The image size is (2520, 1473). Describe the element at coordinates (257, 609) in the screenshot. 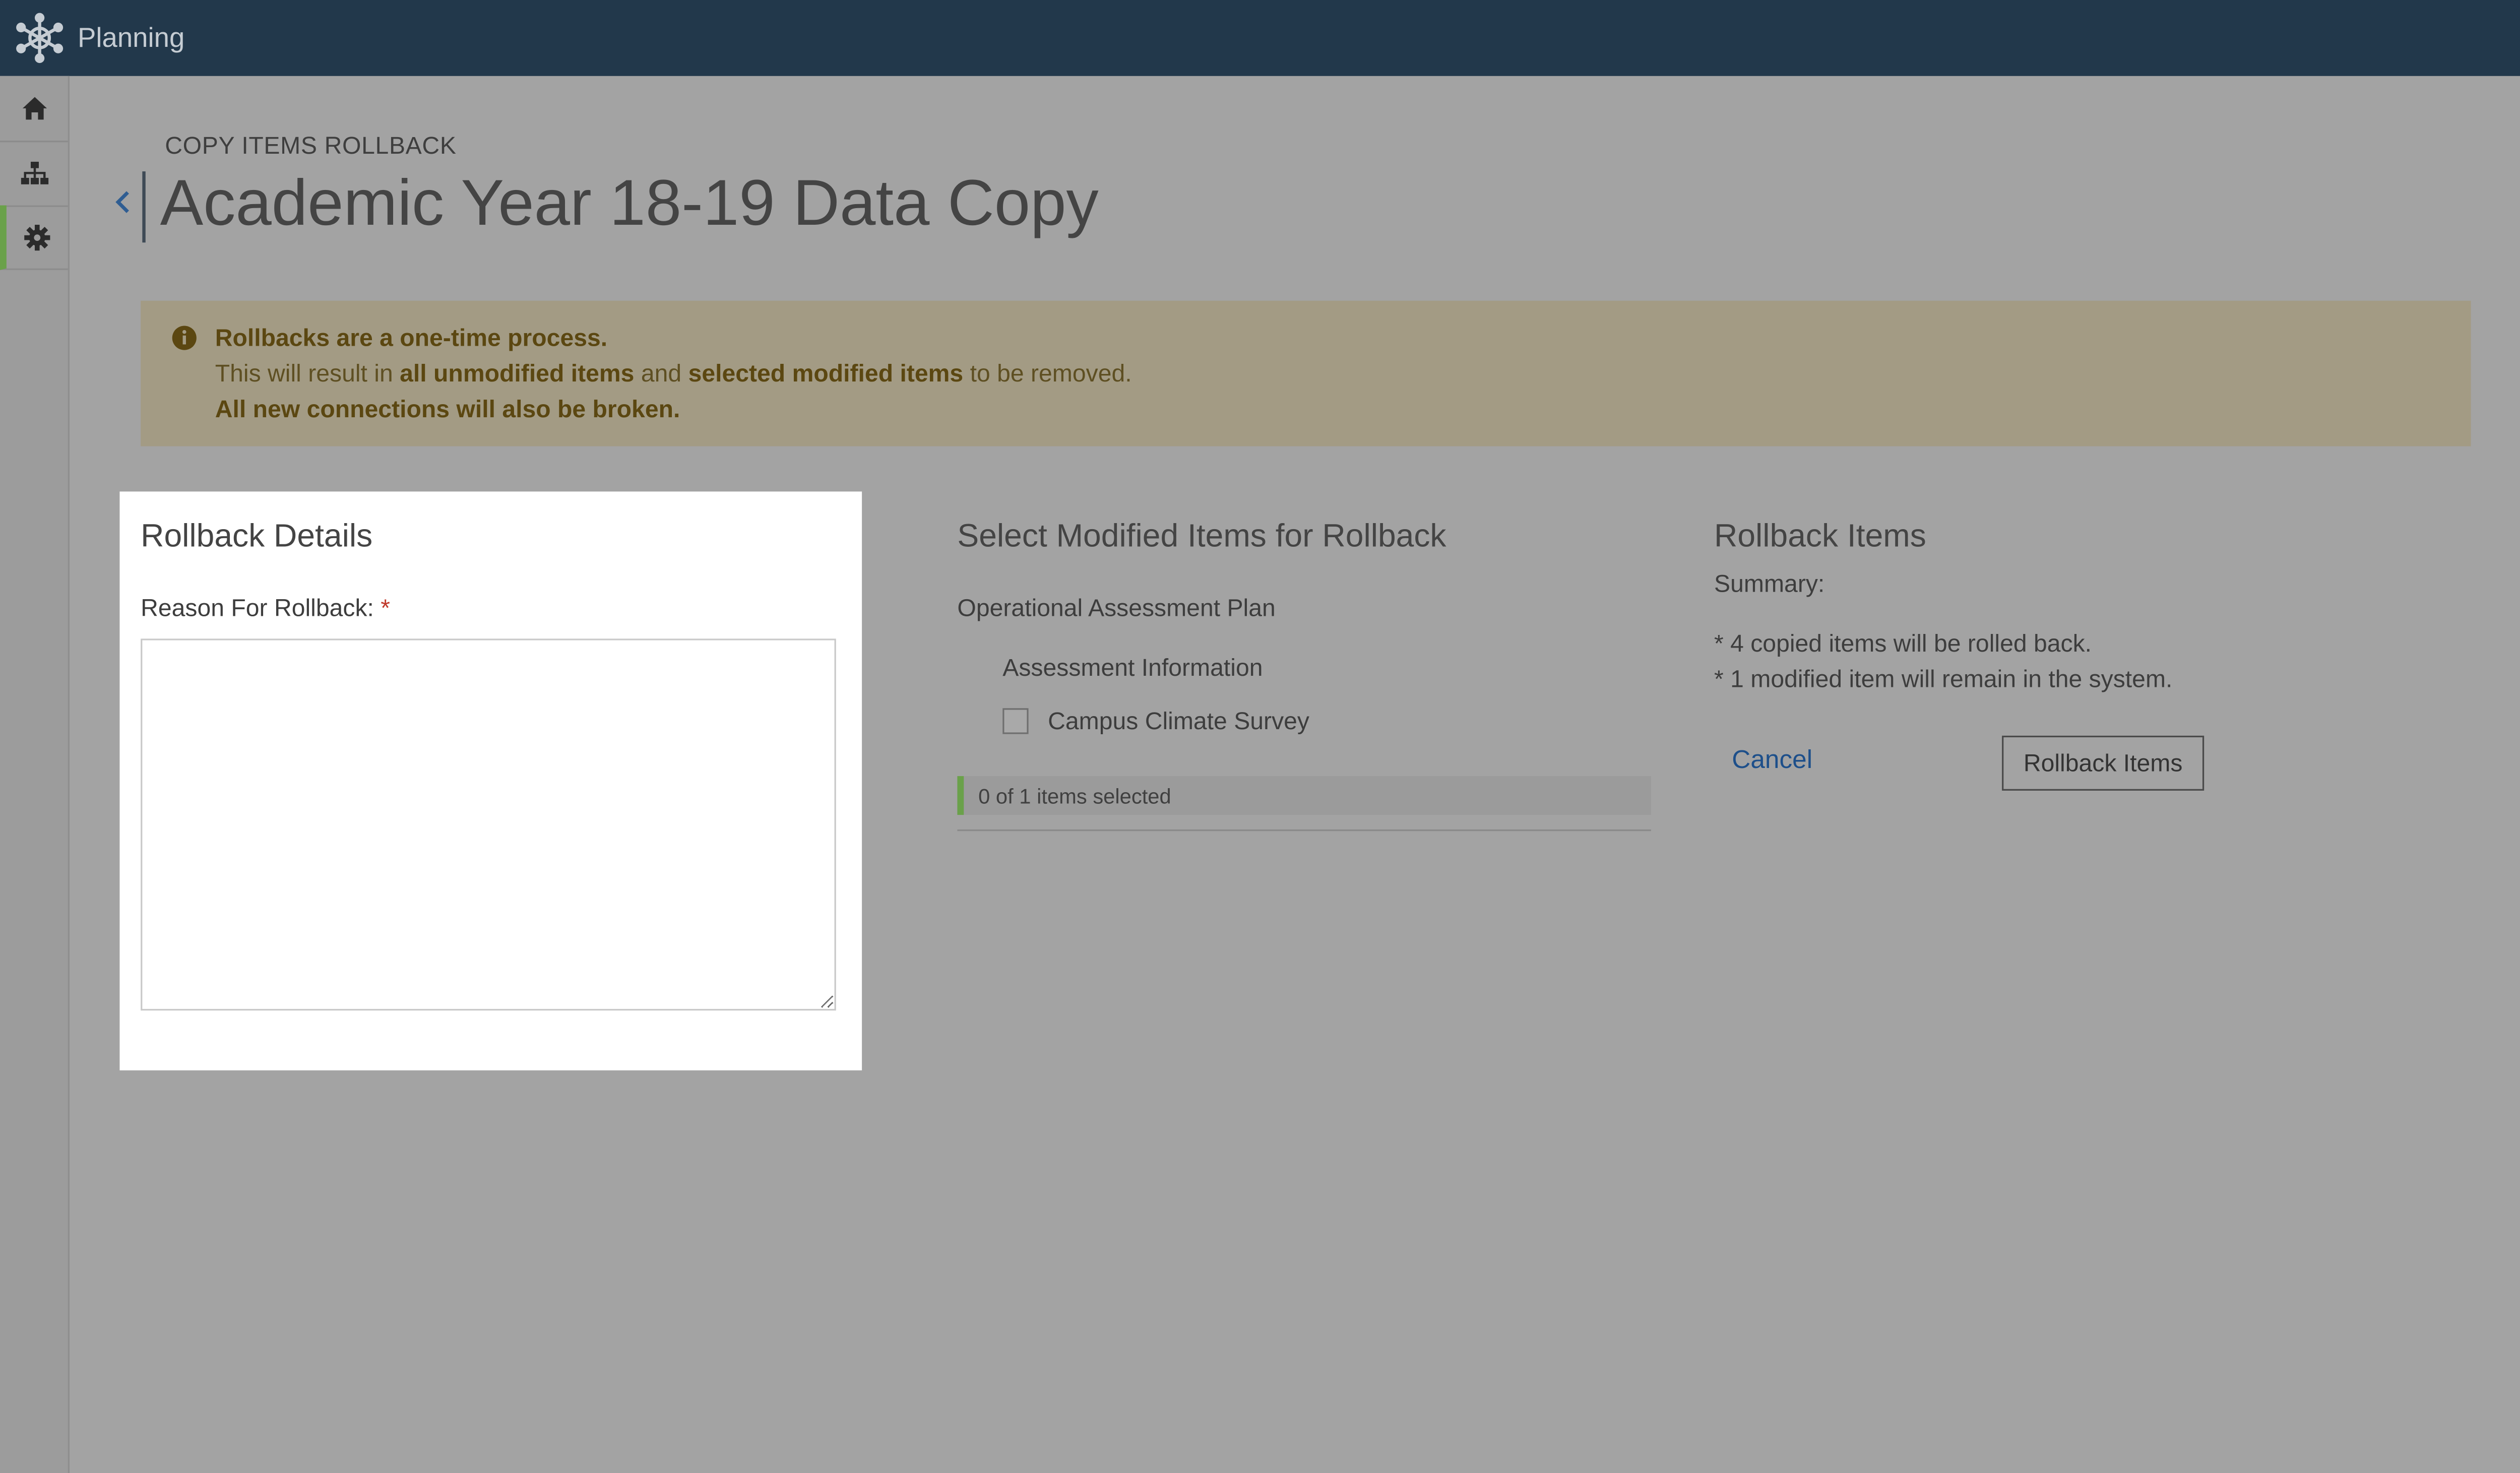

I see `reason-label-text: Reason For Rollback:` at that location.